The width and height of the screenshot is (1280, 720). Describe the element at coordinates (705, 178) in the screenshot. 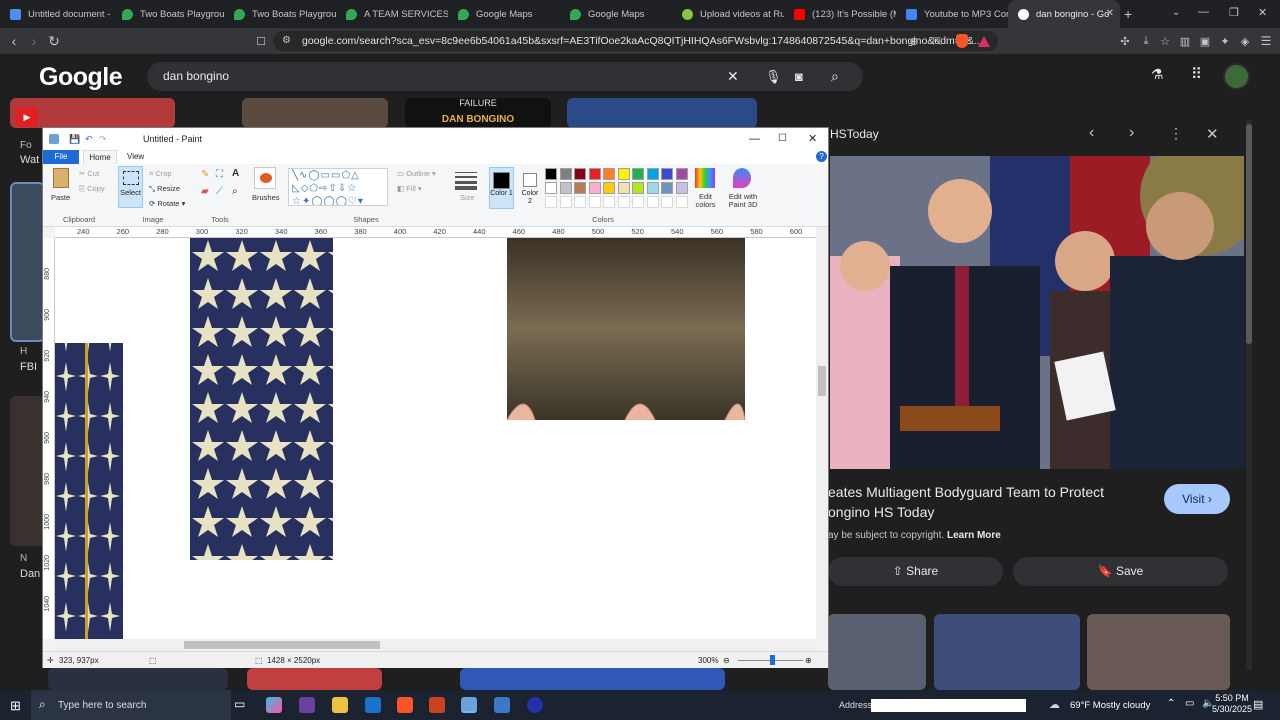

I see `edit-colors-icon` at that location.